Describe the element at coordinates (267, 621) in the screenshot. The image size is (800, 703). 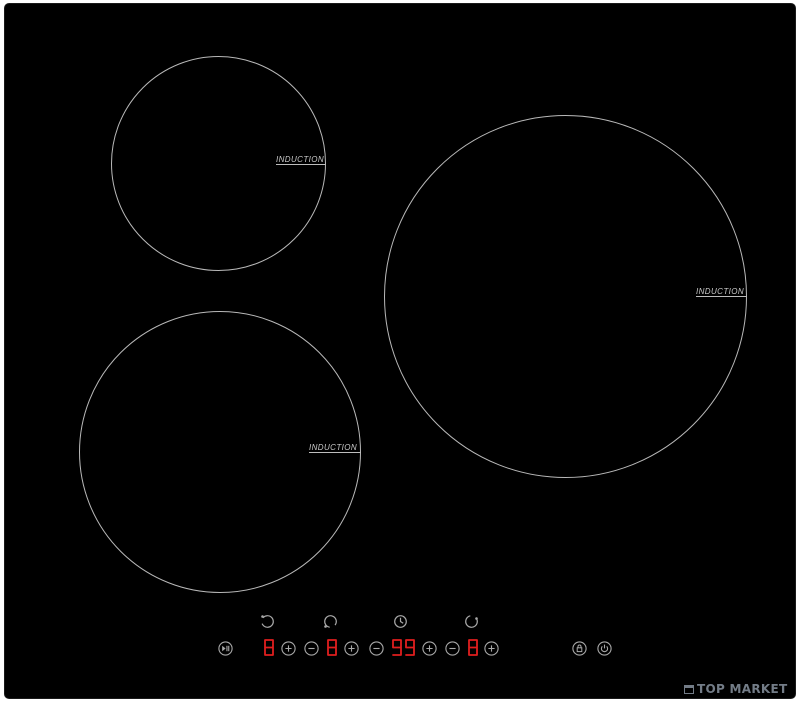
I see `rear-left-zone-icon` at that location.